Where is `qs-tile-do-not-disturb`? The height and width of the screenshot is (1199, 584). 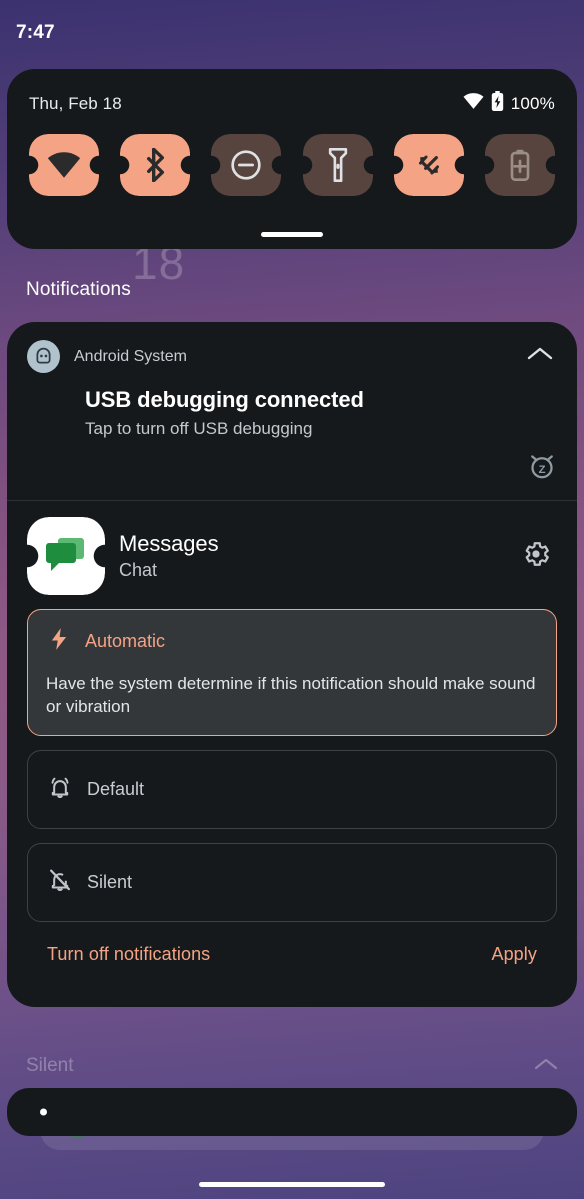 qs-tile-do-not-disturb is located at coordinates (246, 165).